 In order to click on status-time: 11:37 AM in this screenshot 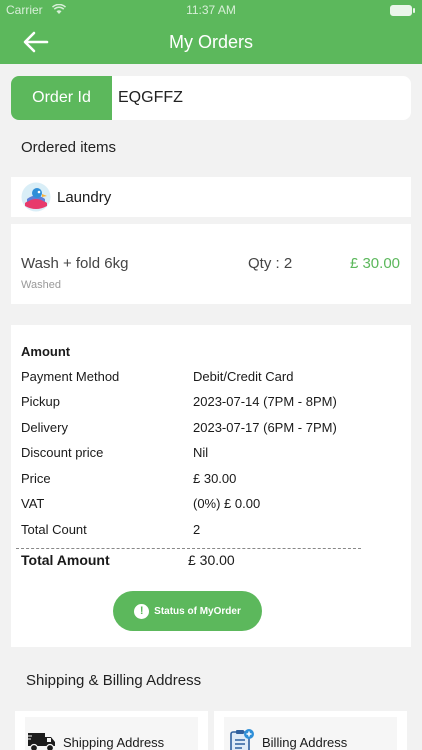, I will do `click(211, 10)`.